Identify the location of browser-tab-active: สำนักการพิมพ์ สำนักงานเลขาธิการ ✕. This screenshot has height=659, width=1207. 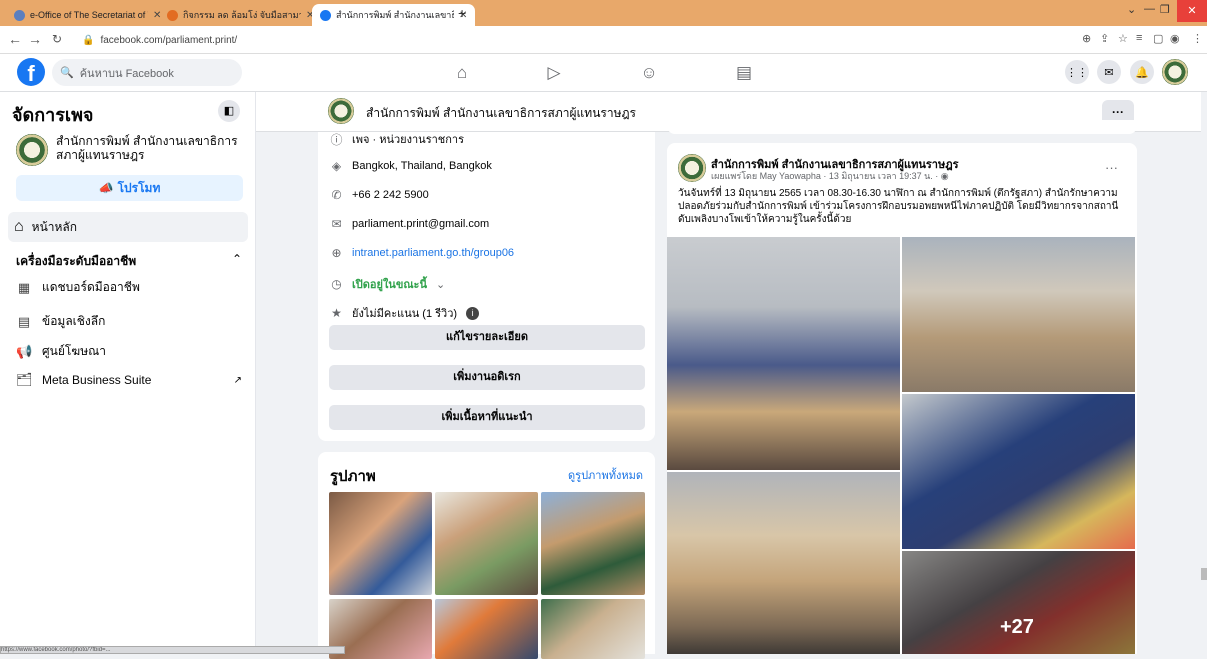
(394, 15).